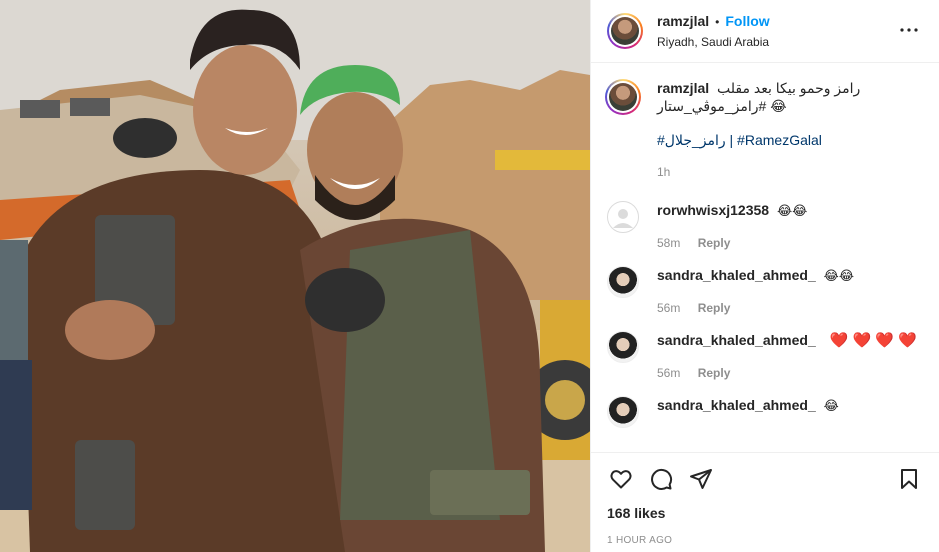 This screenshot has width=939, height=552. What do you see at coordinates (713, 42) in the screenshot?
I see `location-link: Riyadh, Saudi Arabia` at bounding box center [713, 42].